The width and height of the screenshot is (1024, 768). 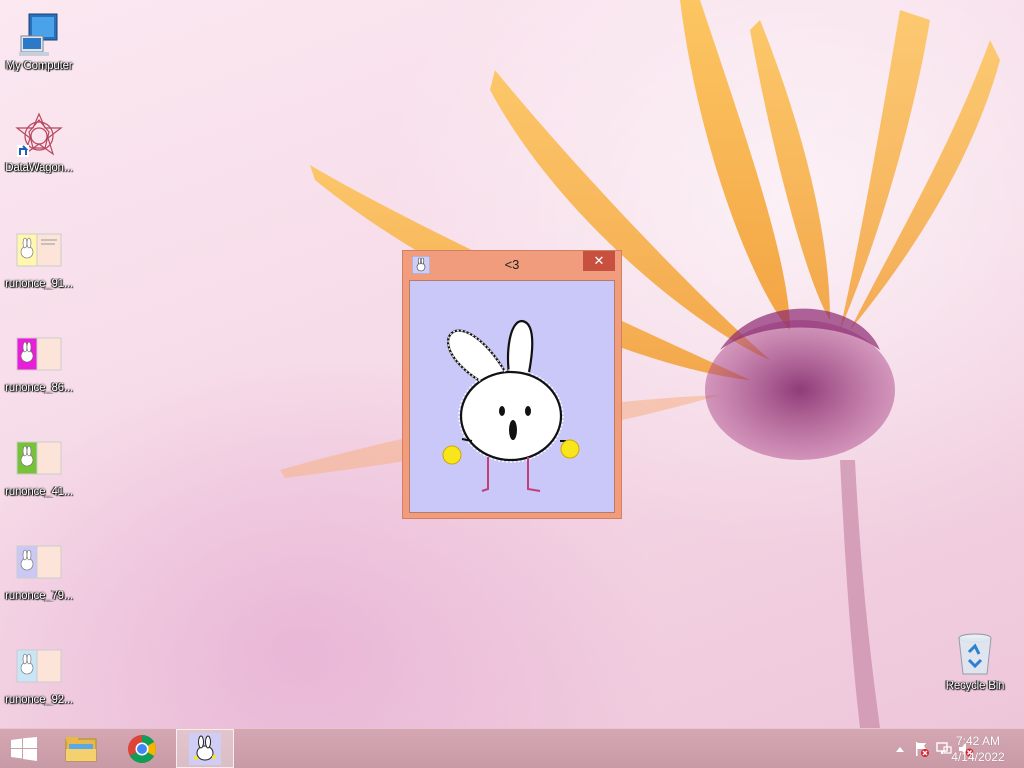 I want to click on file-explorer-taskbar-button, so click(x=81, y=748).